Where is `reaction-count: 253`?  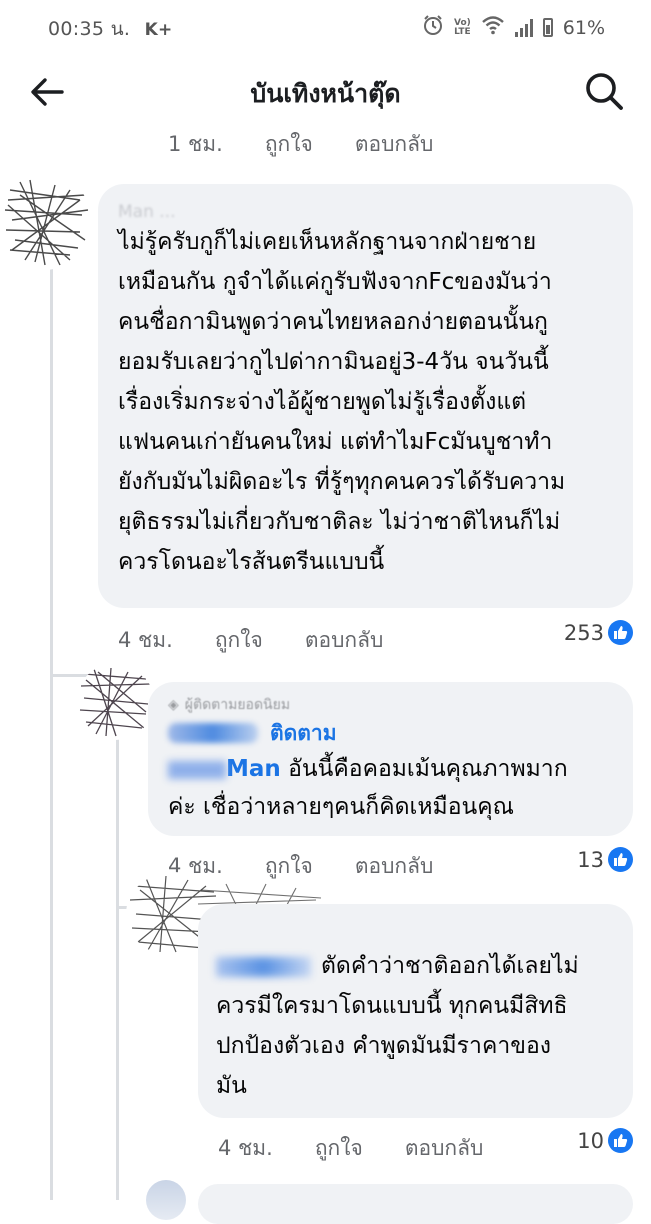
reaction-count: 253 is located at coordinates (598, 632).